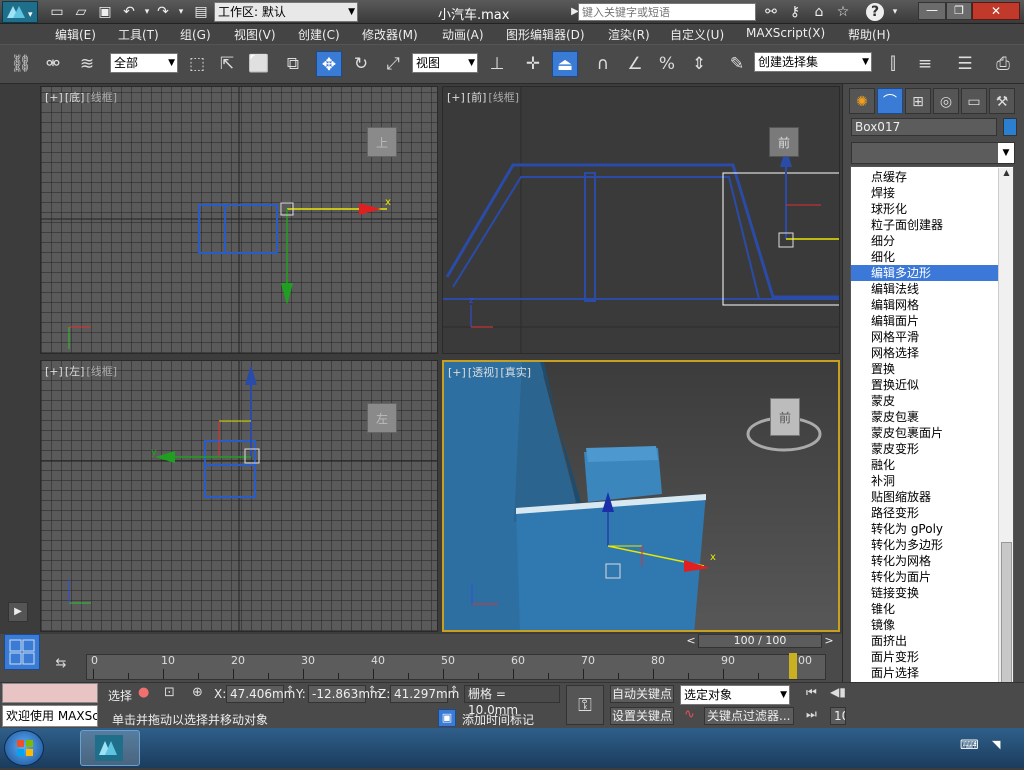 The width and height of the screenshot is (1024, 770). Describe the element at coordinates (926, 193) in the screenshot. I see `modifier-list-item: 焊接` at that location.